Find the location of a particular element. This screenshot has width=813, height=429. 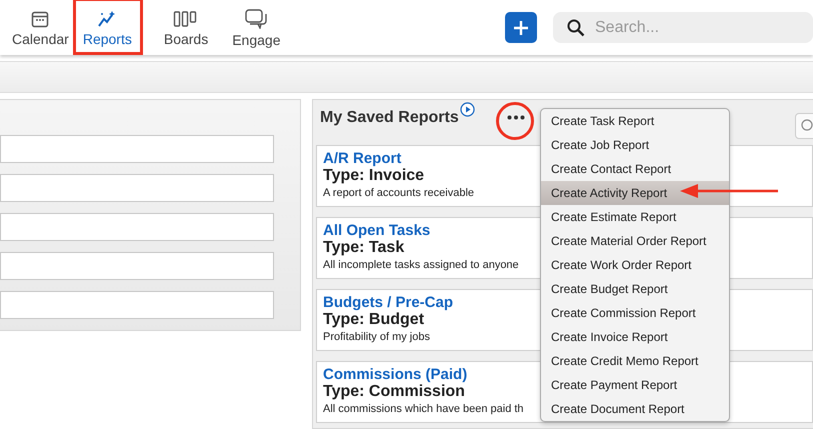

panel-title: My Saved Reports is located at coordinates (389, 117).